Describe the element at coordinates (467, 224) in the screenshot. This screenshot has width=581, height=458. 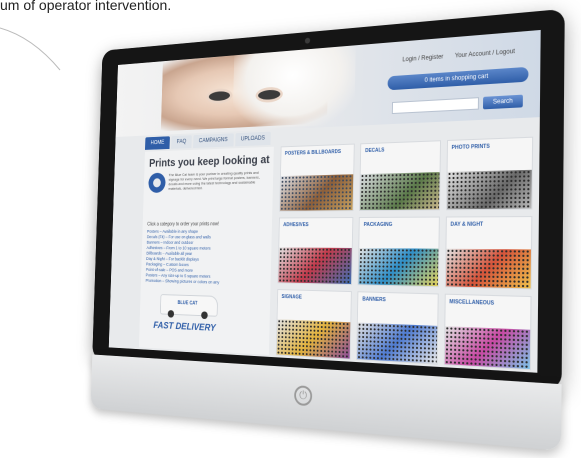
I see `card-title: DAY & NIGHT` at that location.